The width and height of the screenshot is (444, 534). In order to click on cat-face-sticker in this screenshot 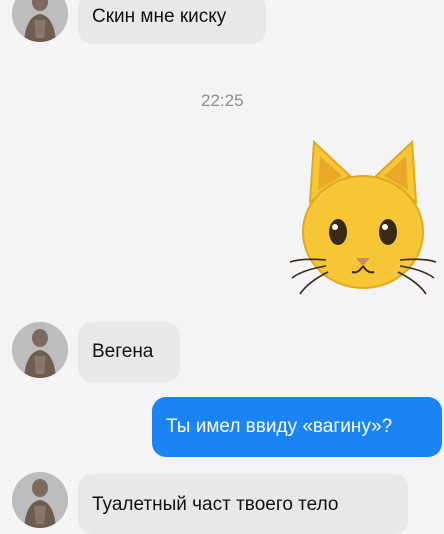, I will do `click(363, 219)`.